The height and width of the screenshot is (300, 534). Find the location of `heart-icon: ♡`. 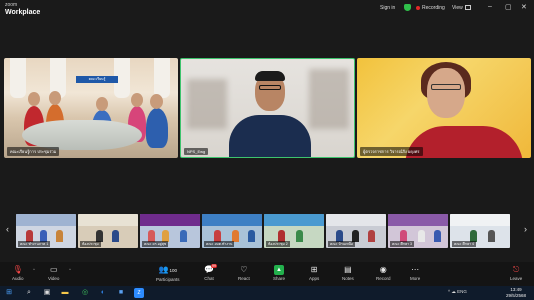

heart-icon: ♡ is located at coordinates (244, 269).